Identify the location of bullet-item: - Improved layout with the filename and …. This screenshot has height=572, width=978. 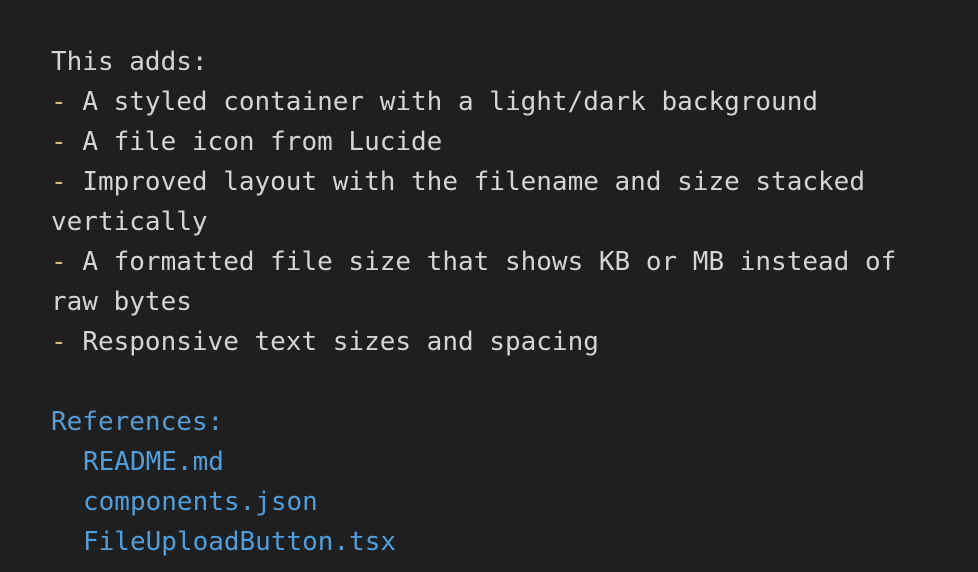
(458, 182).